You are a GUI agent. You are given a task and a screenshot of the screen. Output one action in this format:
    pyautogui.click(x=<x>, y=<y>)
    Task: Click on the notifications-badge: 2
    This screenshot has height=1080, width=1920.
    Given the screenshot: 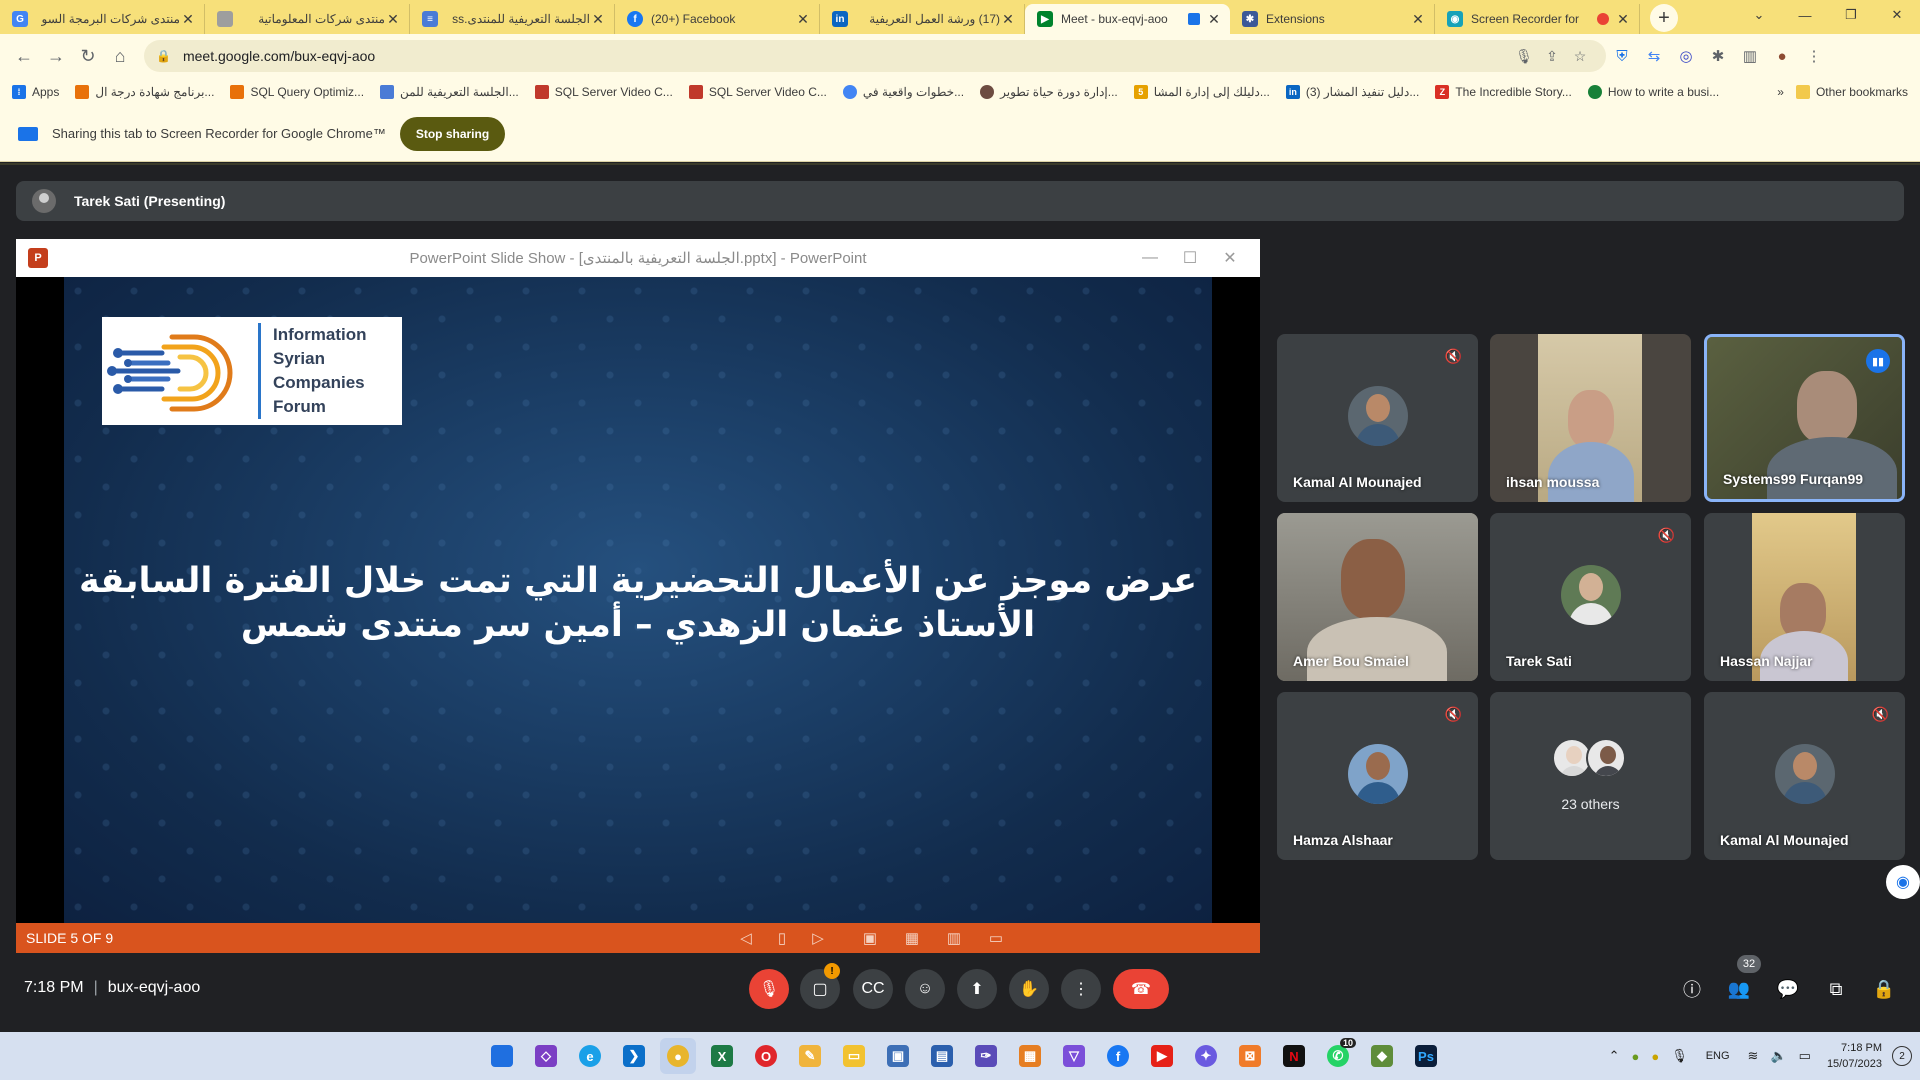 What is the action you would take?
    pyautogui.click(x=1902, y=1056)
    